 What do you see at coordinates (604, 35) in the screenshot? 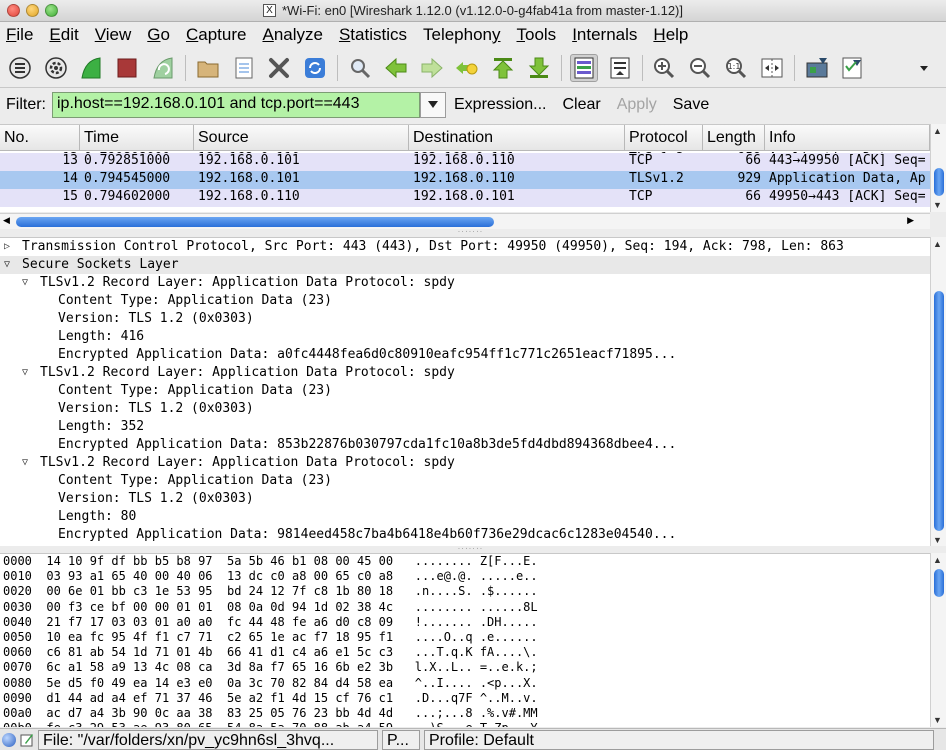
I see `menu-internals: Internals` at bounding box center [604, 35].